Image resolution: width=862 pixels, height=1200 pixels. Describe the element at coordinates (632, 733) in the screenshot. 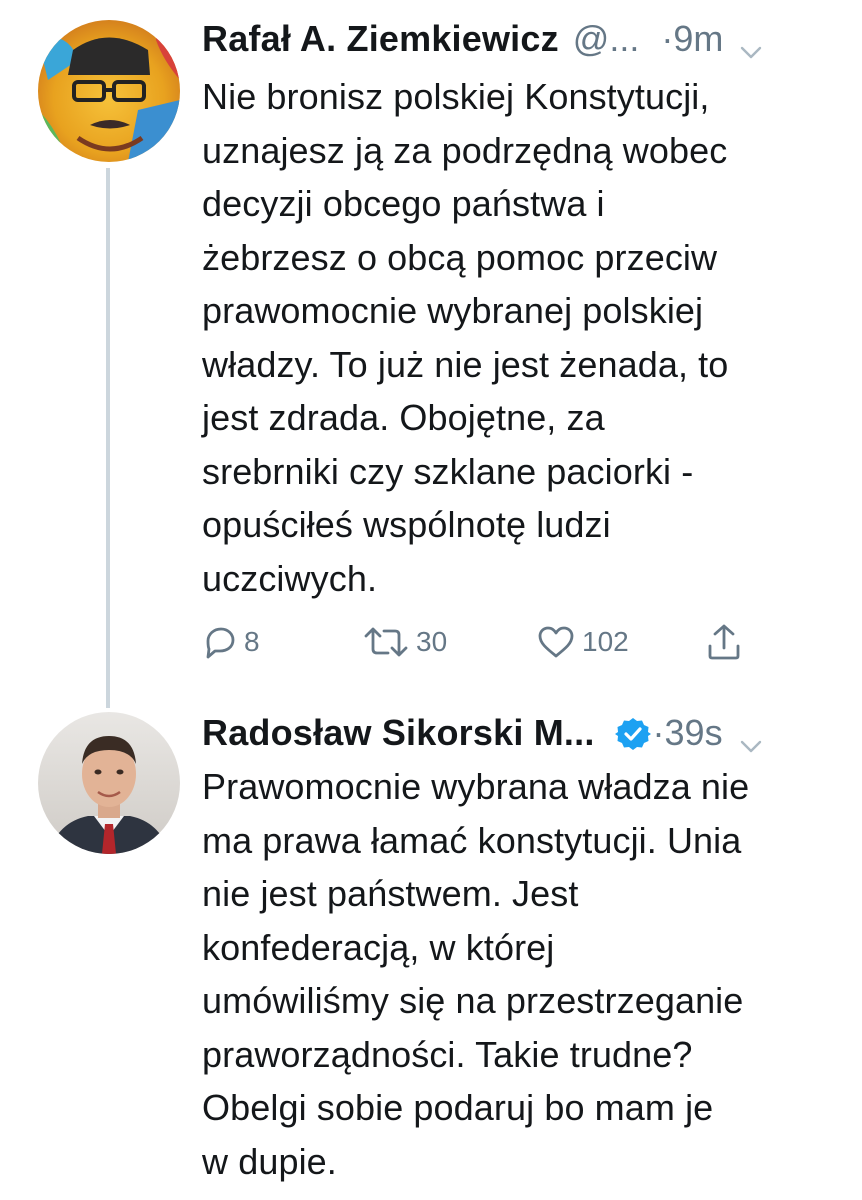

I see `verified-badge-icon` at that location.